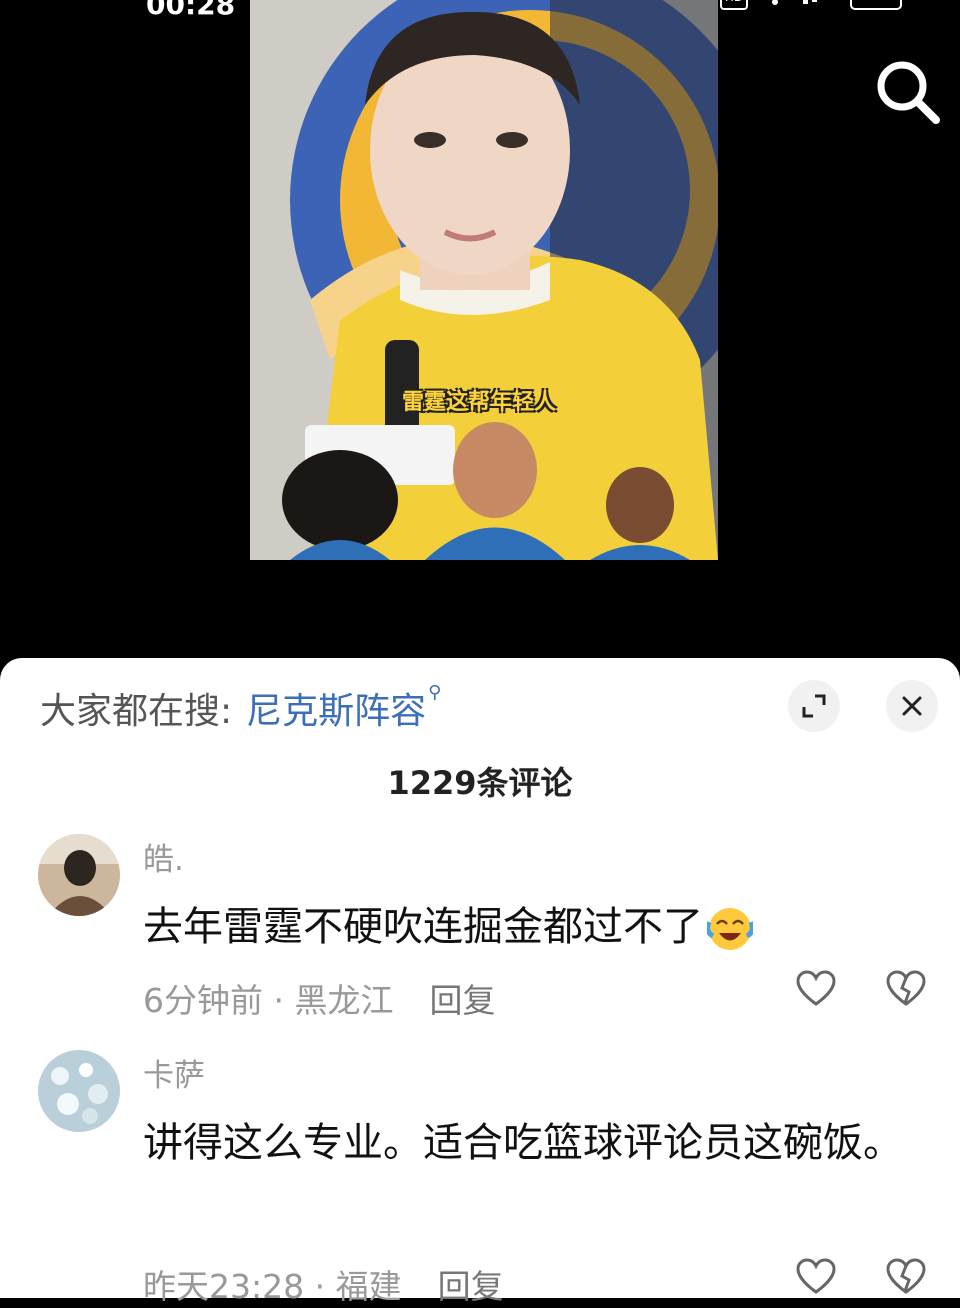 This screenshot has height=1308, width=960. I want to click on trending-search-link: 尼克斯阵容 ⚲, so click(343, 707).